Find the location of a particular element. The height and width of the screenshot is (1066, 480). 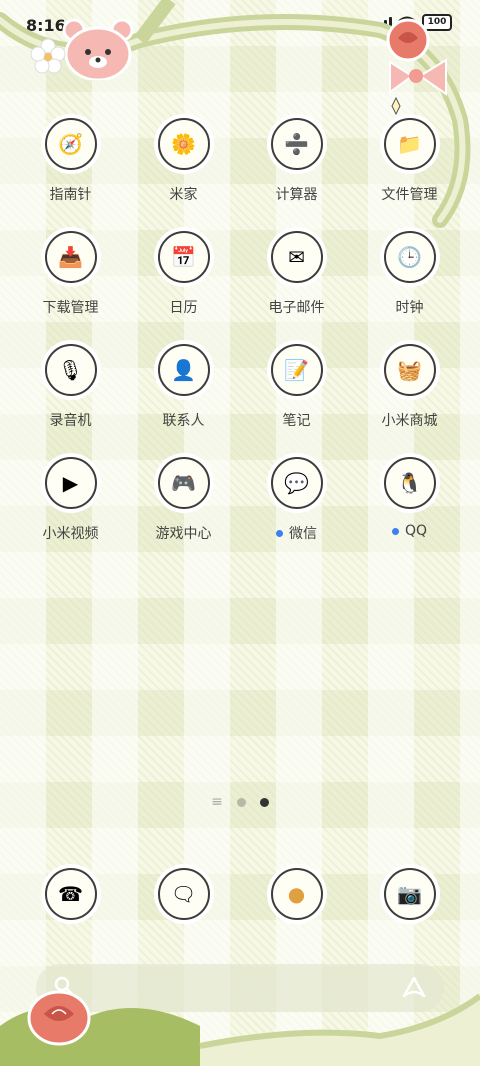

game-center-icon: 🎮 is located at coordinates (183, 483).